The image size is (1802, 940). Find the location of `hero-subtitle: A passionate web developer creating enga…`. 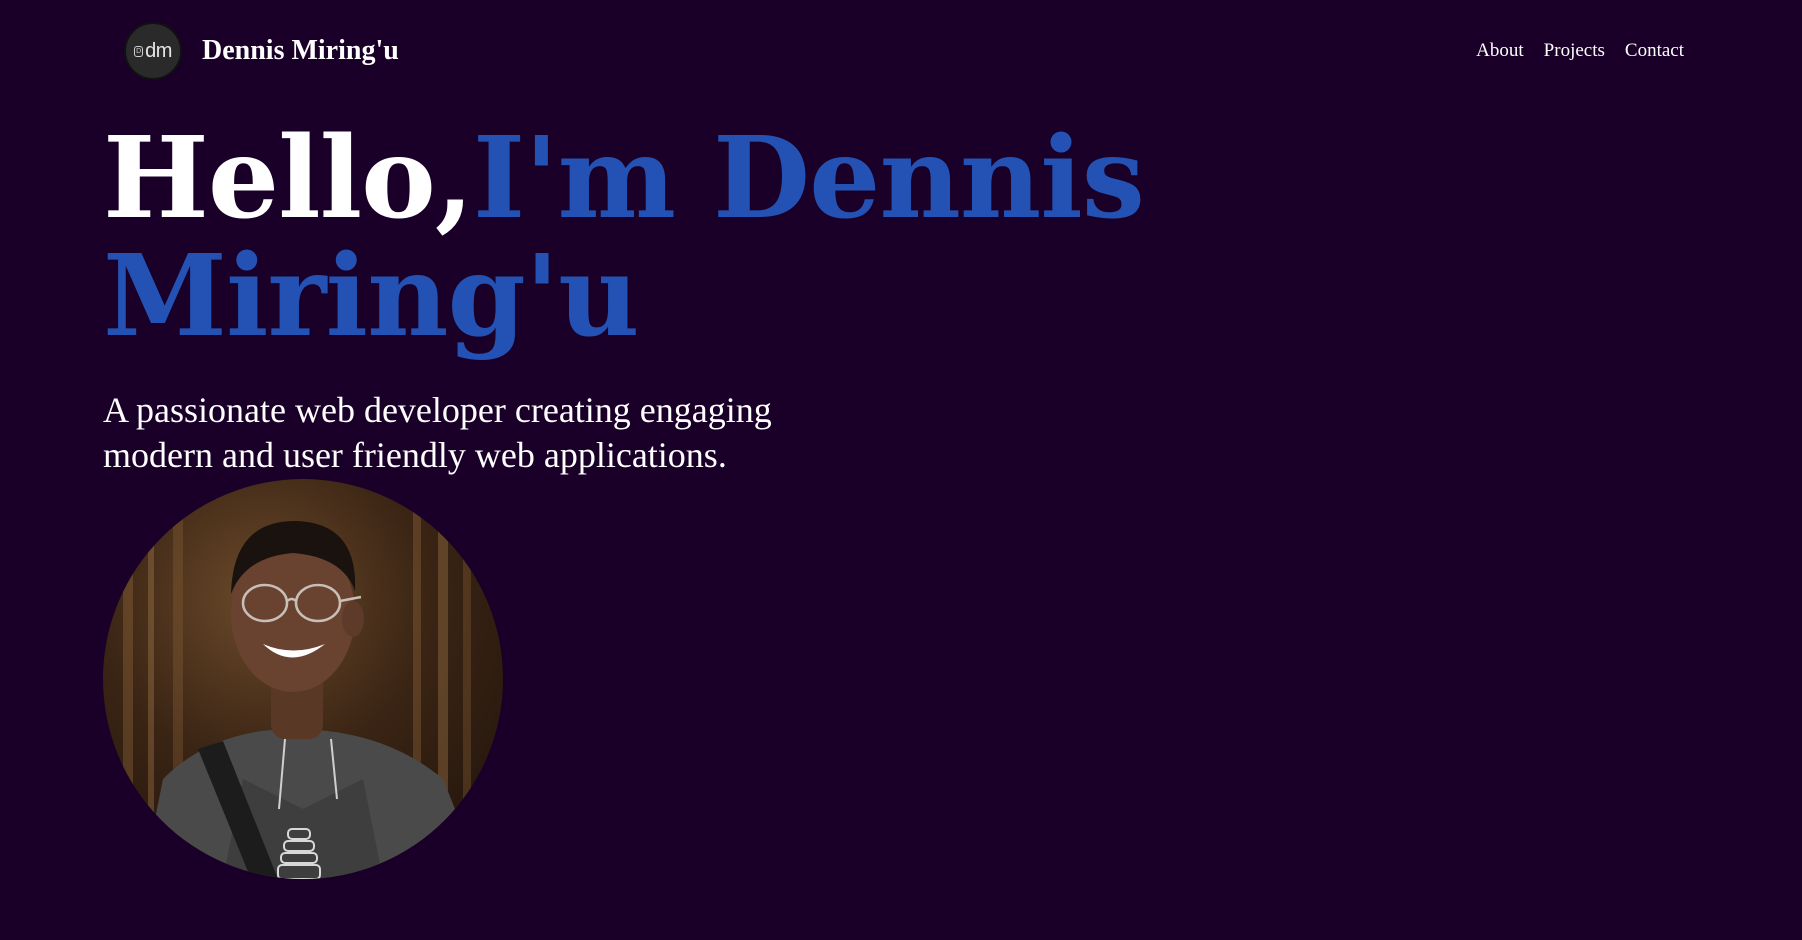

hero-subtitle: A passionate web developer creating enga… is located at coordinates (437, 432).